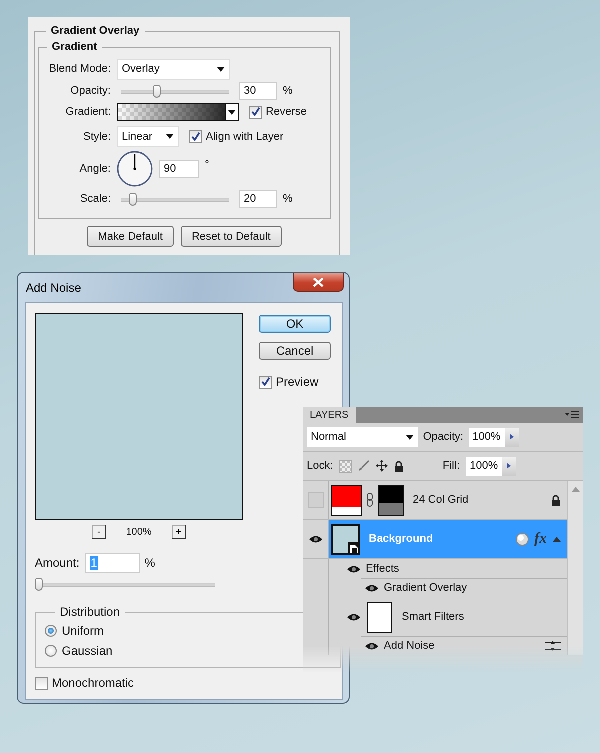  I want to click on blend-mode-dropdown: Normal, so click(362, 437).